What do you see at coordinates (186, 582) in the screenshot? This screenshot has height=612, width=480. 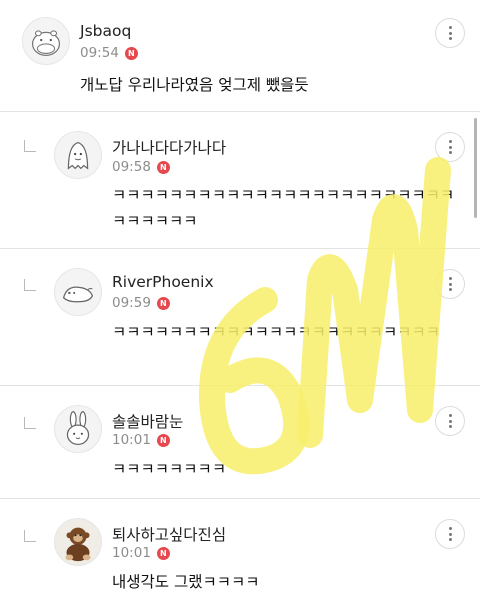 I see `comment-text: 내생각도 그랬ㅋㅋㅋㅋ` at bounding box center [186, 582].